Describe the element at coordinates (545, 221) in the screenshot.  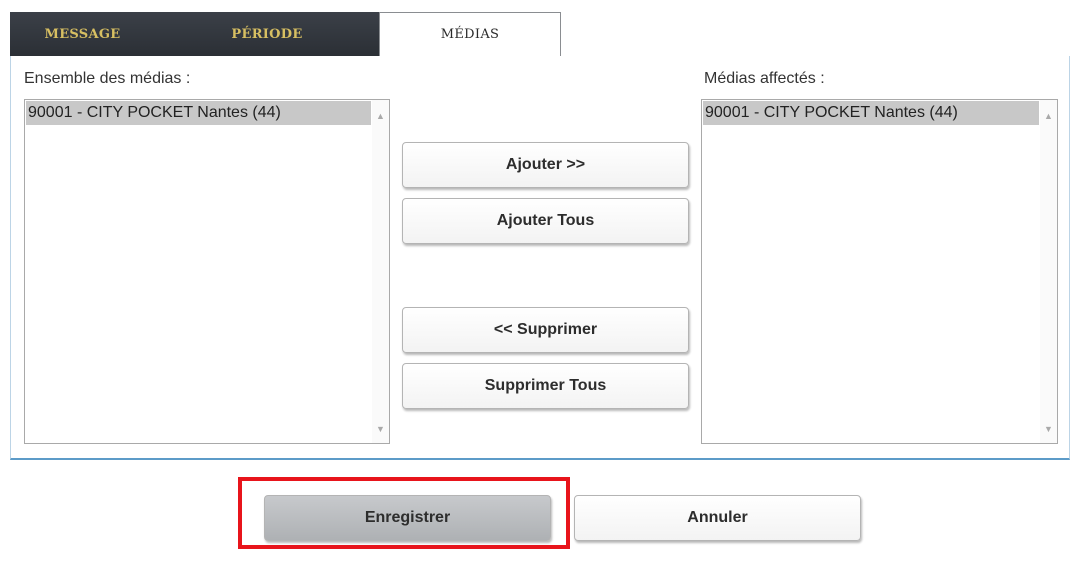
I see `add-all-button: Ajouter Tous` at that location.